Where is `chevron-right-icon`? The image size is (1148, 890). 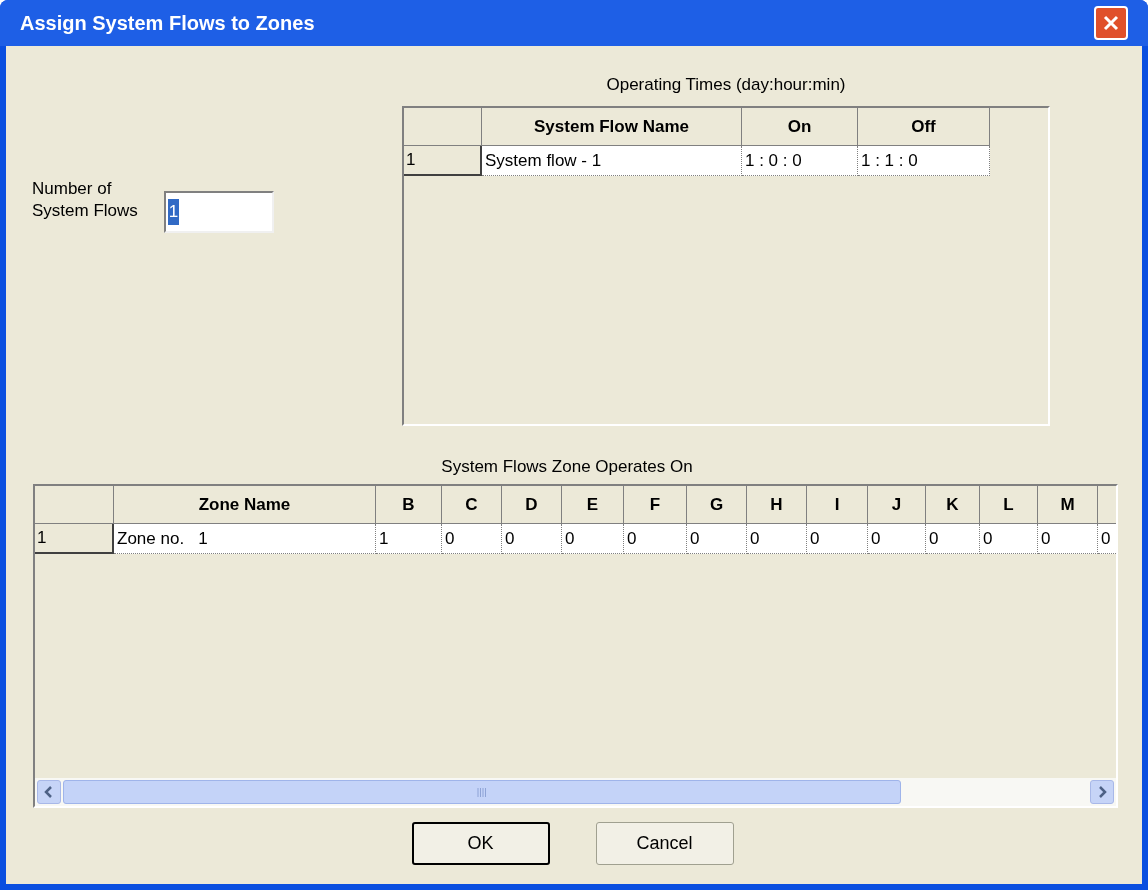
chevron-right-icon is located at coordinates (1102, 792).